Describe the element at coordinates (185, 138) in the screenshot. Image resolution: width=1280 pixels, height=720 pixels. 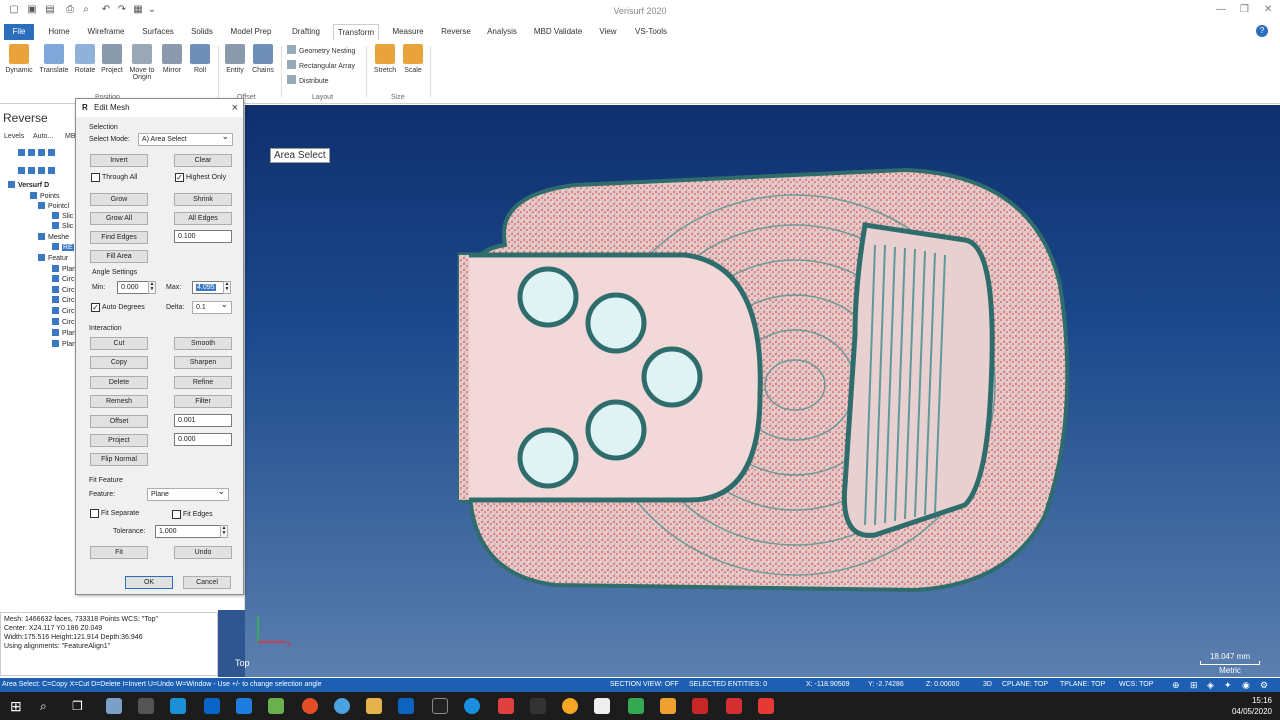
I see `select-mode-dropdown: A) Area Select` at that location.